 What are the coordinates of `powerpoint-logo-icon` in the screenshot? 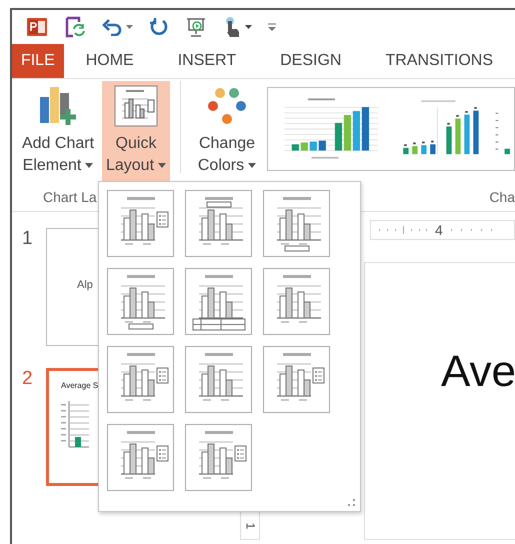 It's located at (37, 27).